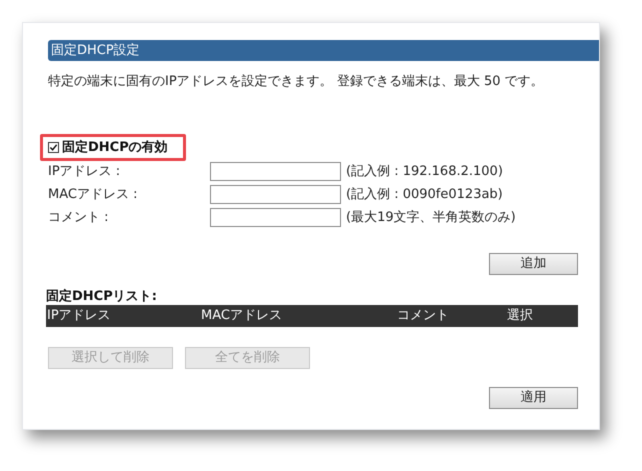  Describe the element at coordinates (323, 50) in the screenshot. I see `section-header: 固定DHCP設定` at that location.